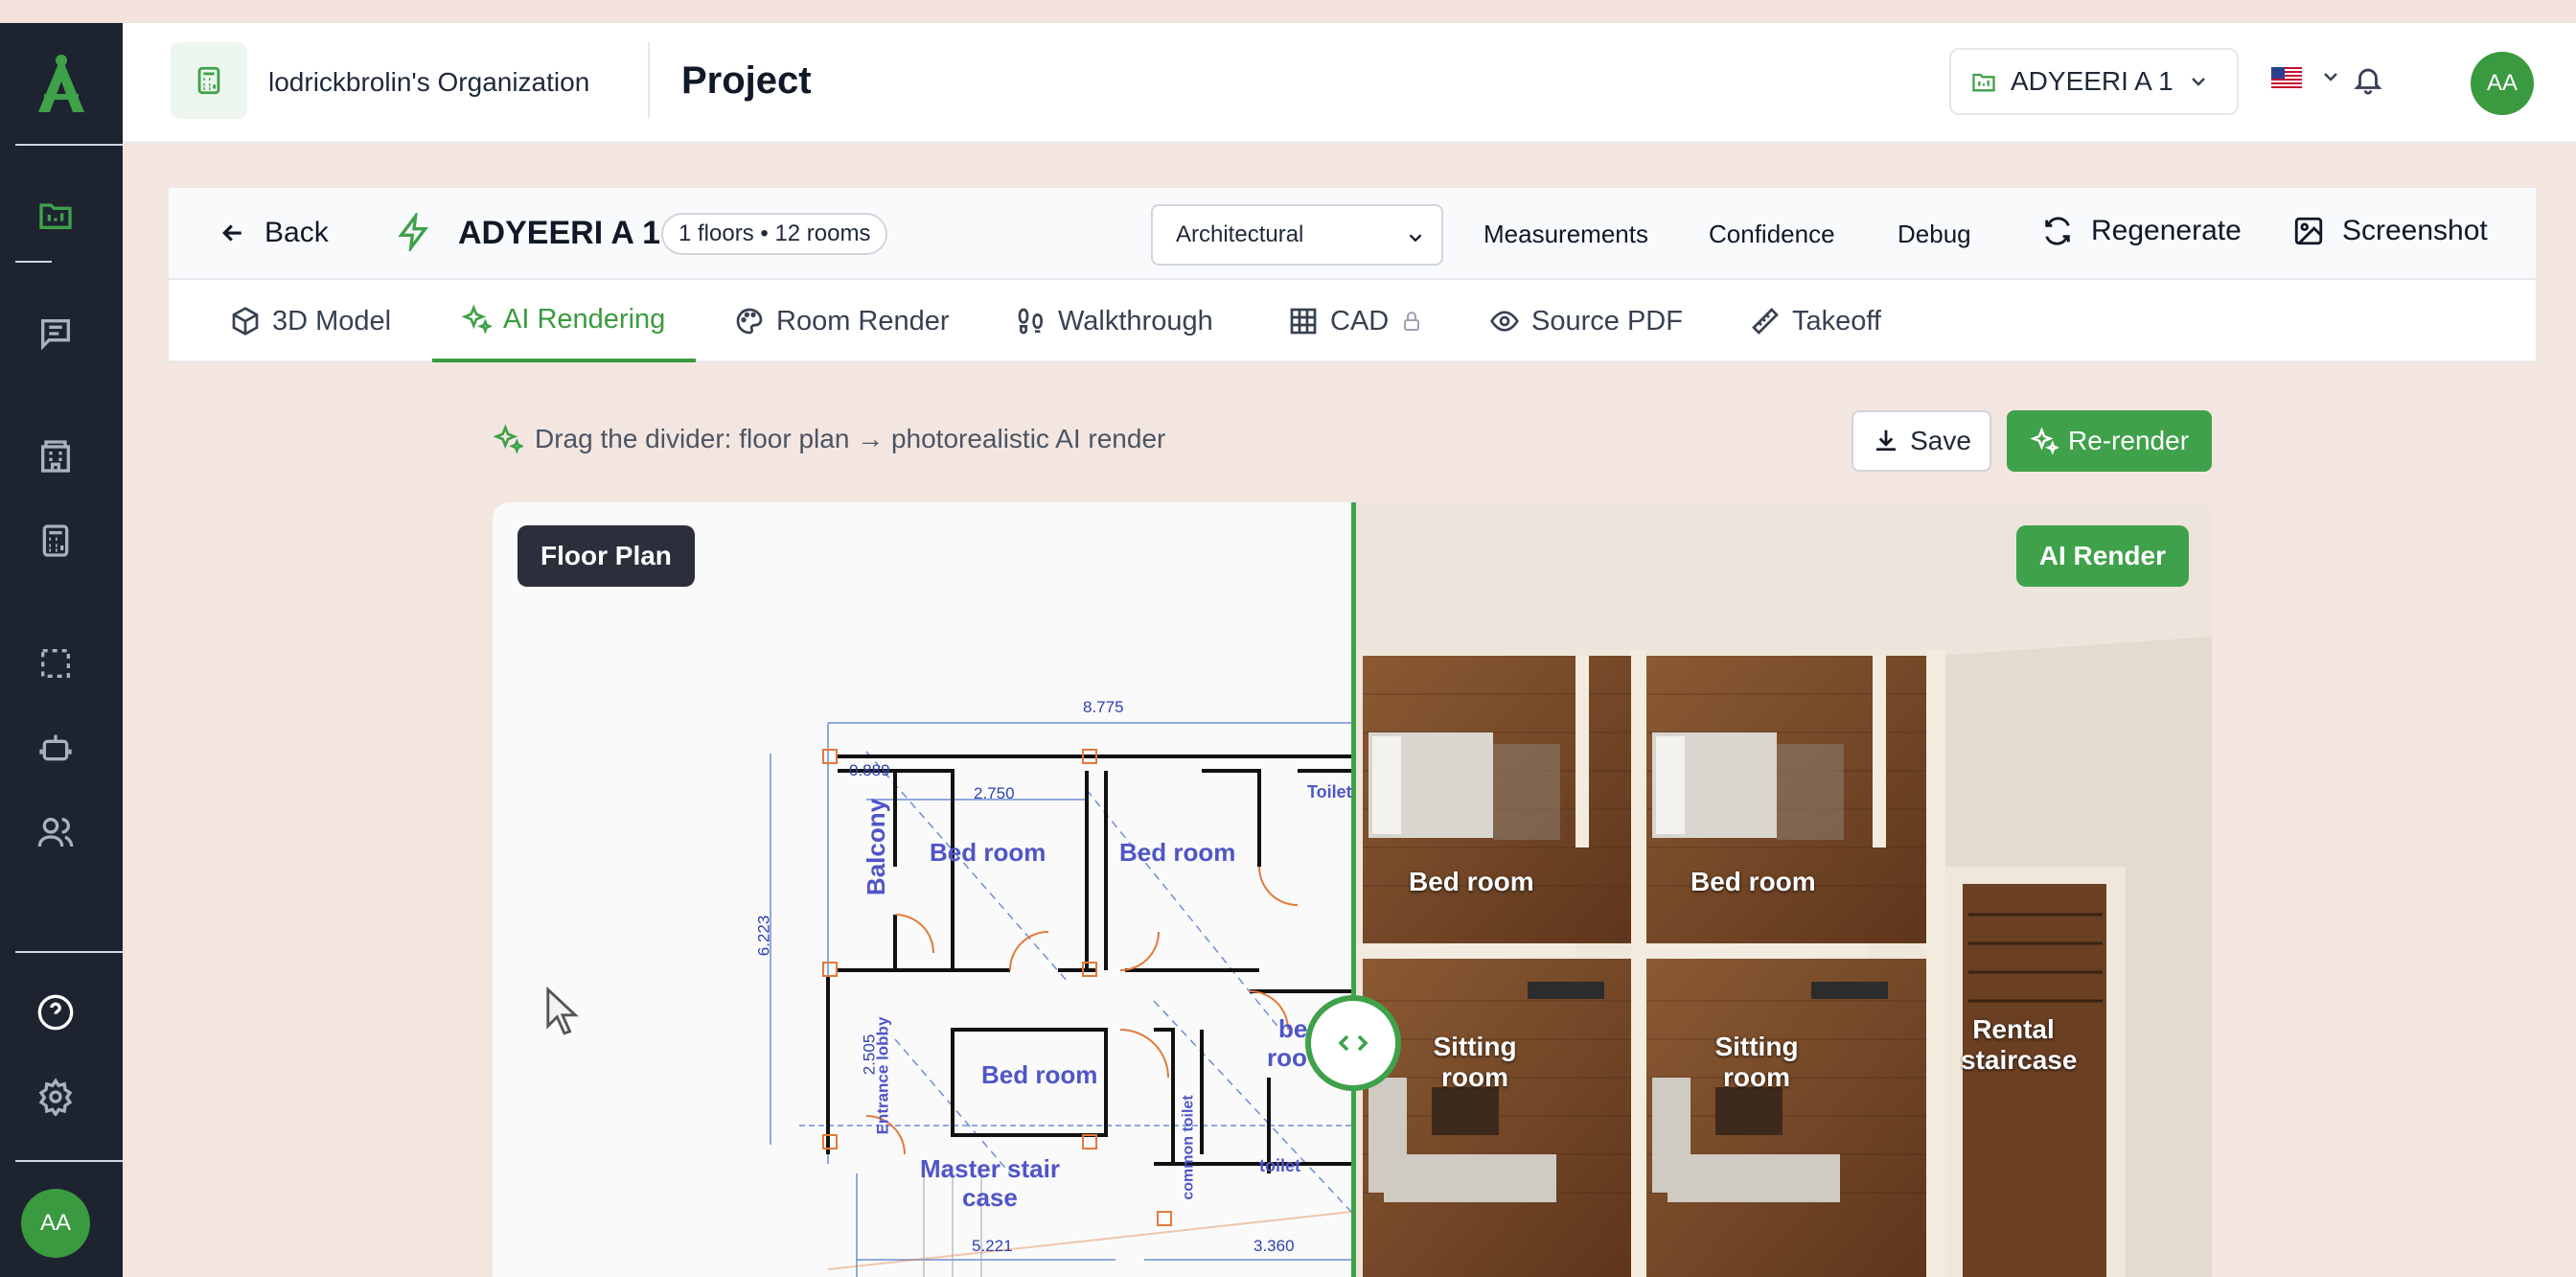 Image resolution: width=2576 pixels, height=1277 pixels. Describe the element at coordinates (1815, 321) in the screenshot. I see `tab-takeoff: Takeoff` at that location.